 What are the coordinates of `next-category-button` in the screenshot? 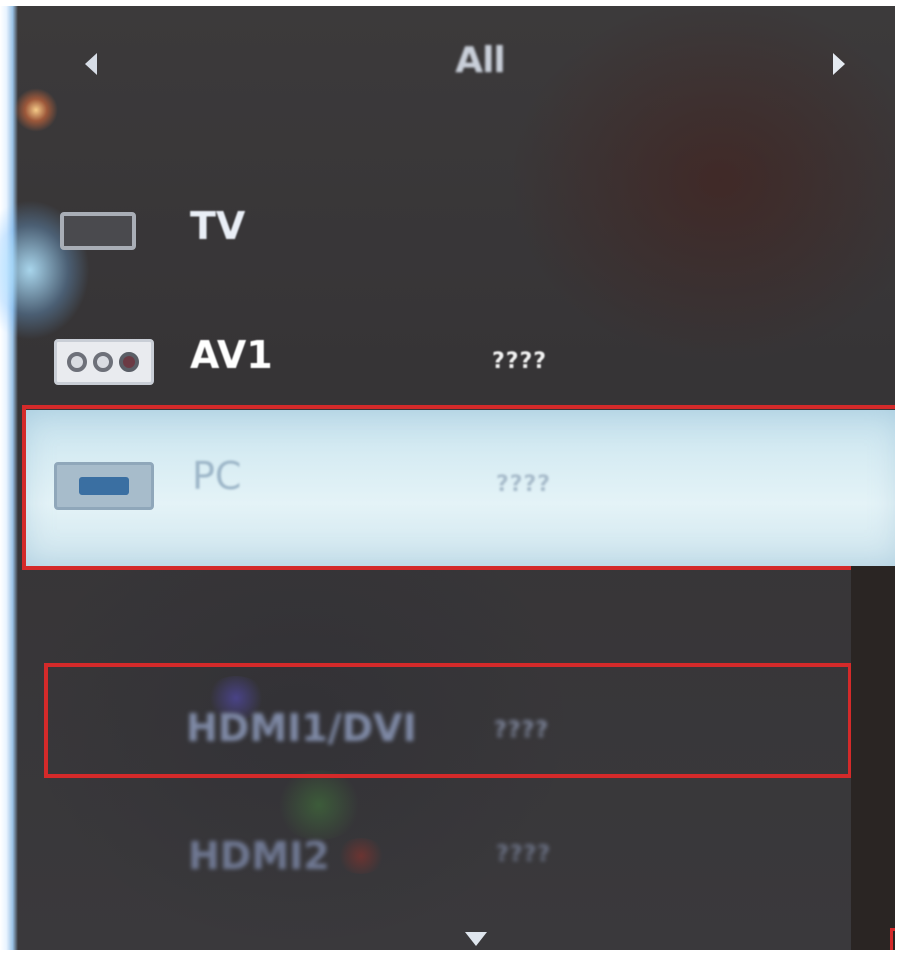 It's located at (839, 64).